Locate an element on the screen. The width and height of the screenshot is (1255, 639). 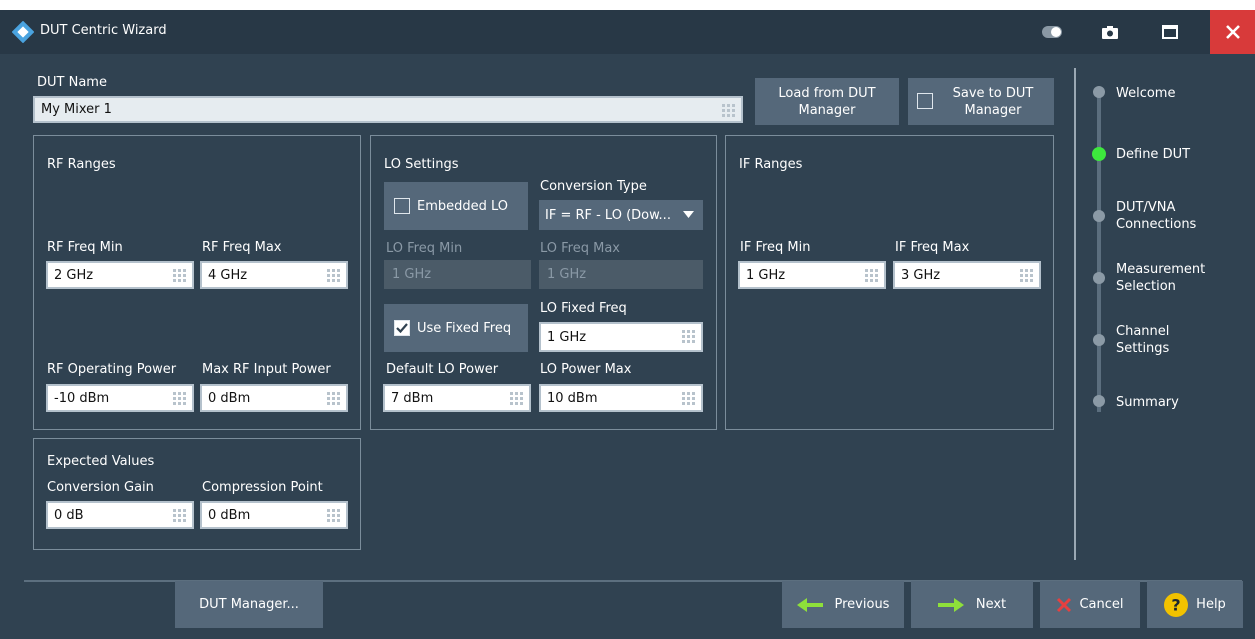
maximize-icon is located at coordinates (1170, 32).